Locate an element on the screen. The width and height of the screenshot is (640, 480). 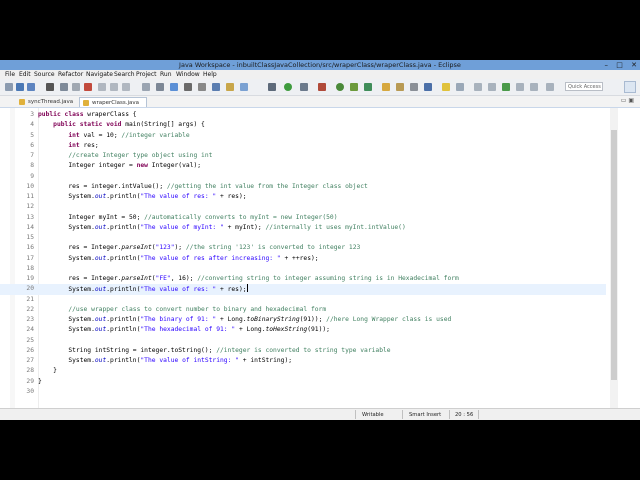
search-icon is located at coordinates (202, 87).